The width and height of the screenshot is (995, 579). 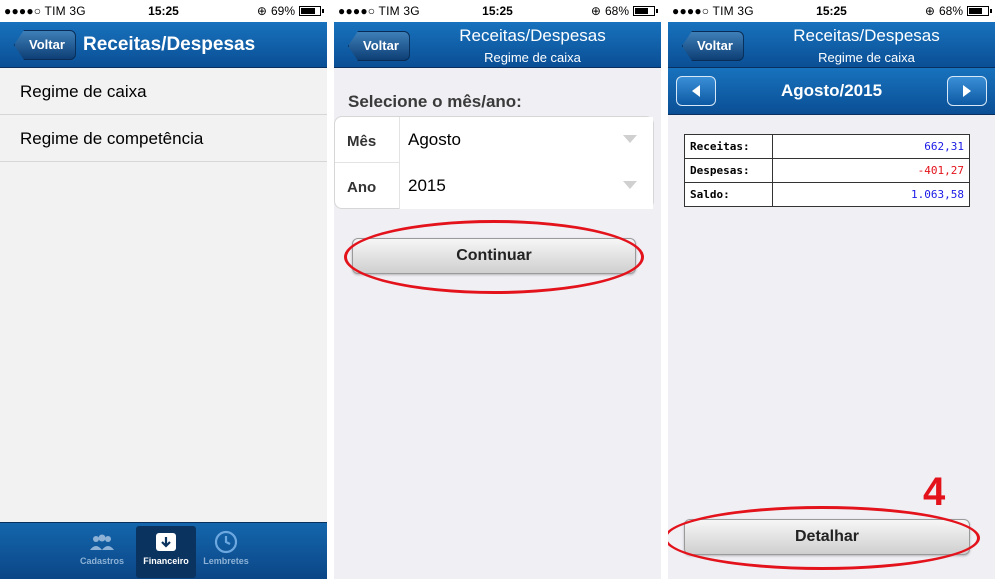 I want to click on detail-button: Detalhar, so click(x=827, y=537).